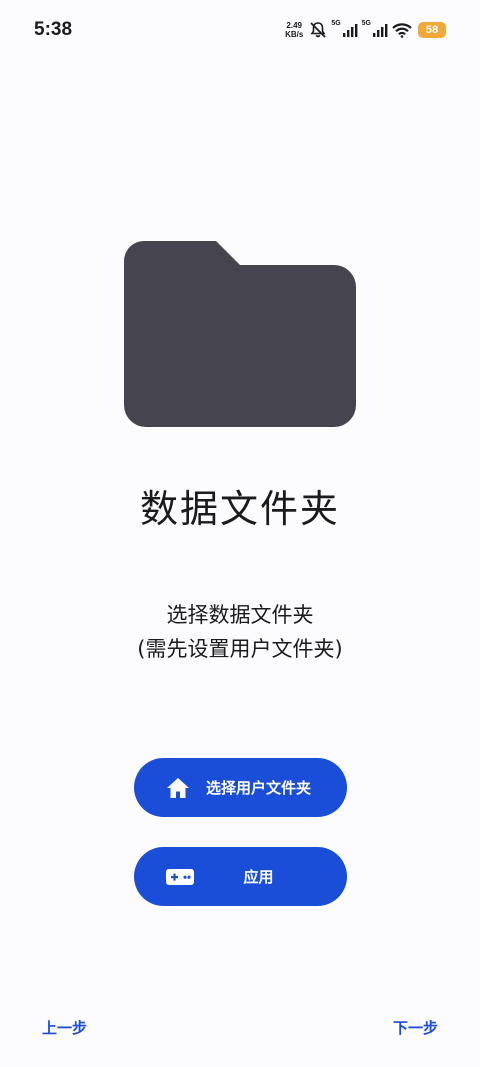 The width and height of the screenshot is (480, 1067). Describe the element at coordinates (432, 30) in the screenshot. I see `battery-icon: 58` at that location.